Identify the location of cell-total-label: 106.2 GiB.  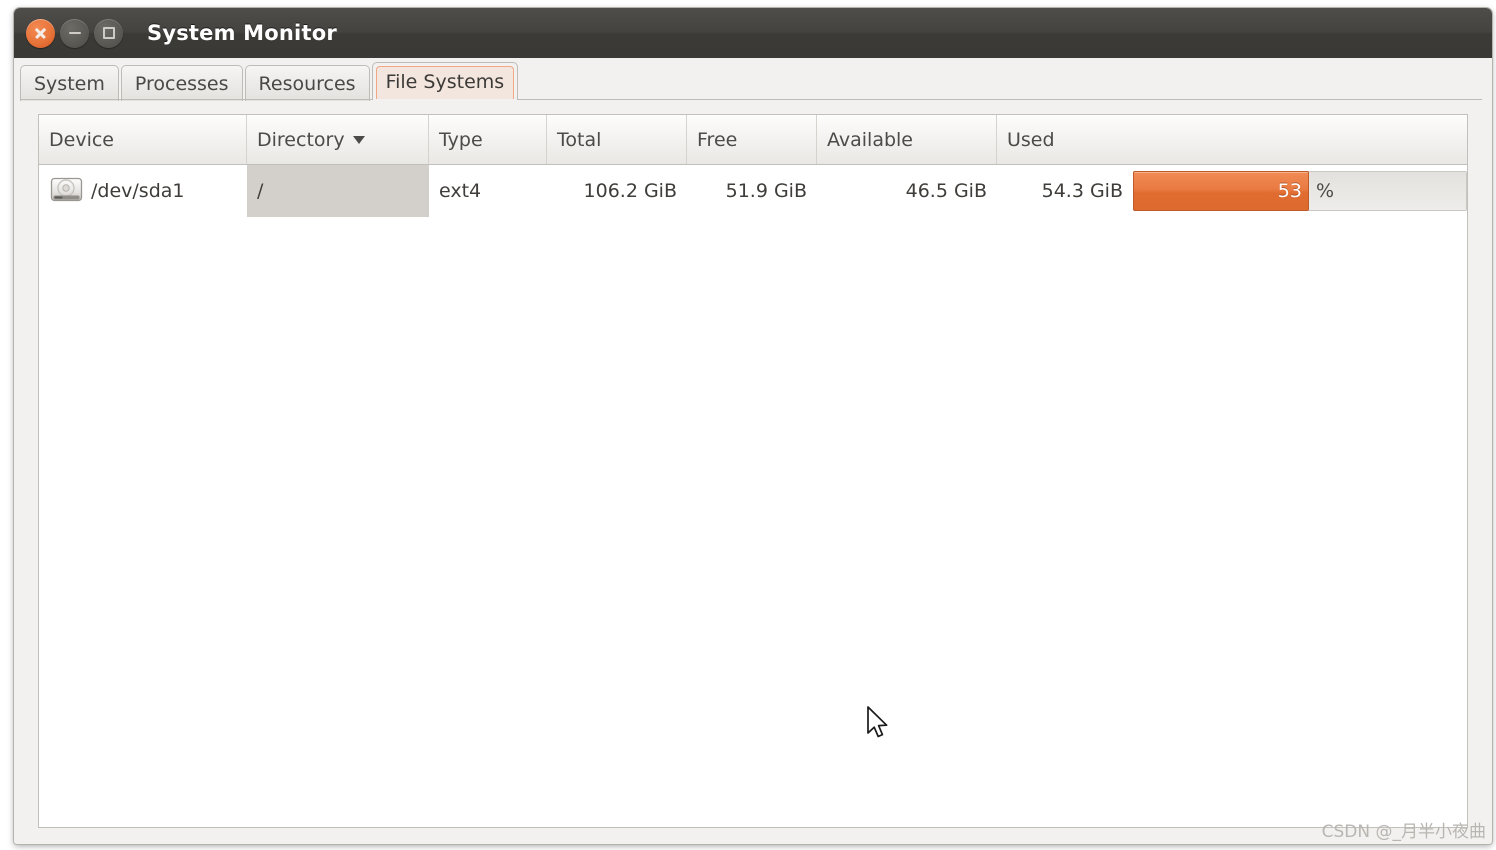
(630, 191).